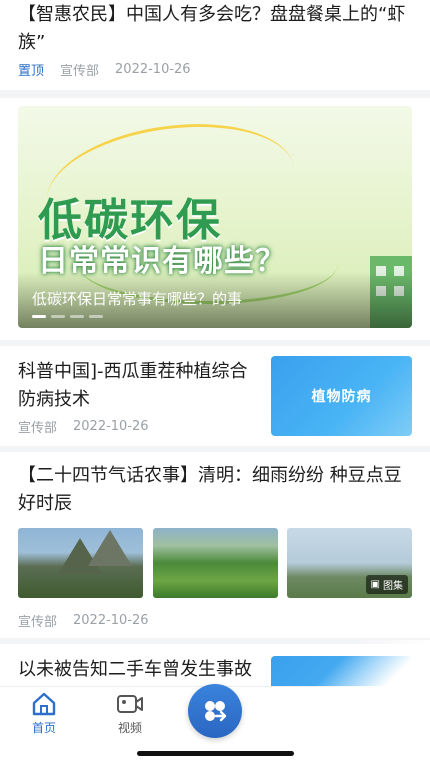 This screenshot has width=430, height=765. I want to click on decoration, so click(330, 702).